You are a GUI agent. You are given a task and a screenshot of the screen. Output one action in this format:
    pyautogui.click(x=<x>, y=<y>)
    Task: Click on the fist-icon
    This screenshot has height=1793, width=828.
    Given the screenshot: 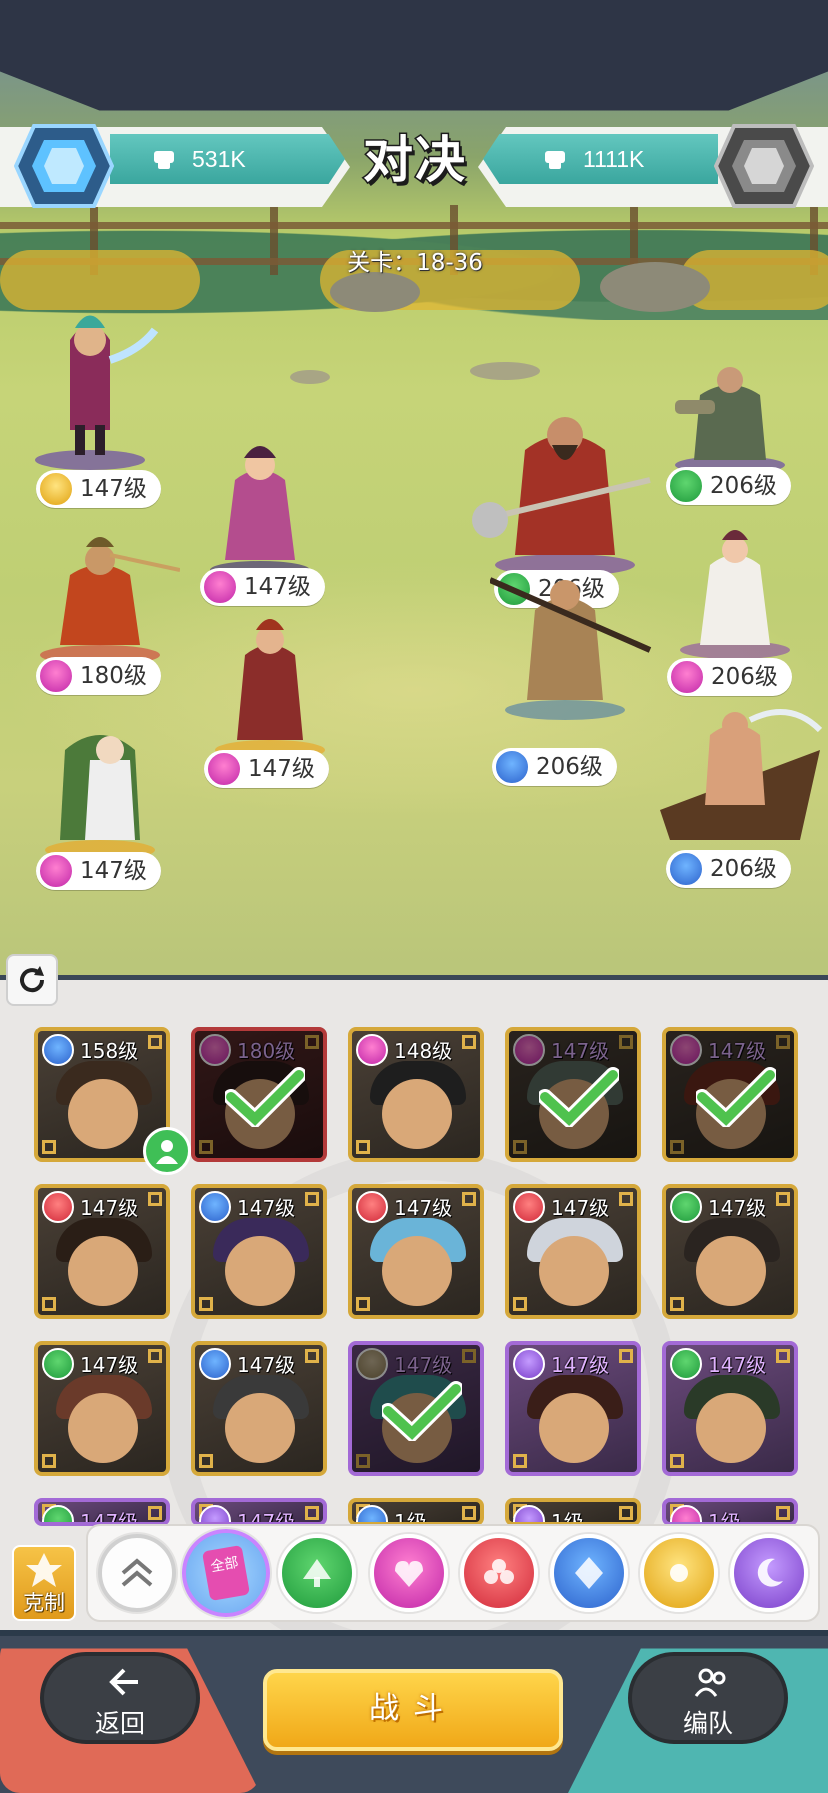 What is the action you would take?
    pyautogui.click(x=555, y=160)
    